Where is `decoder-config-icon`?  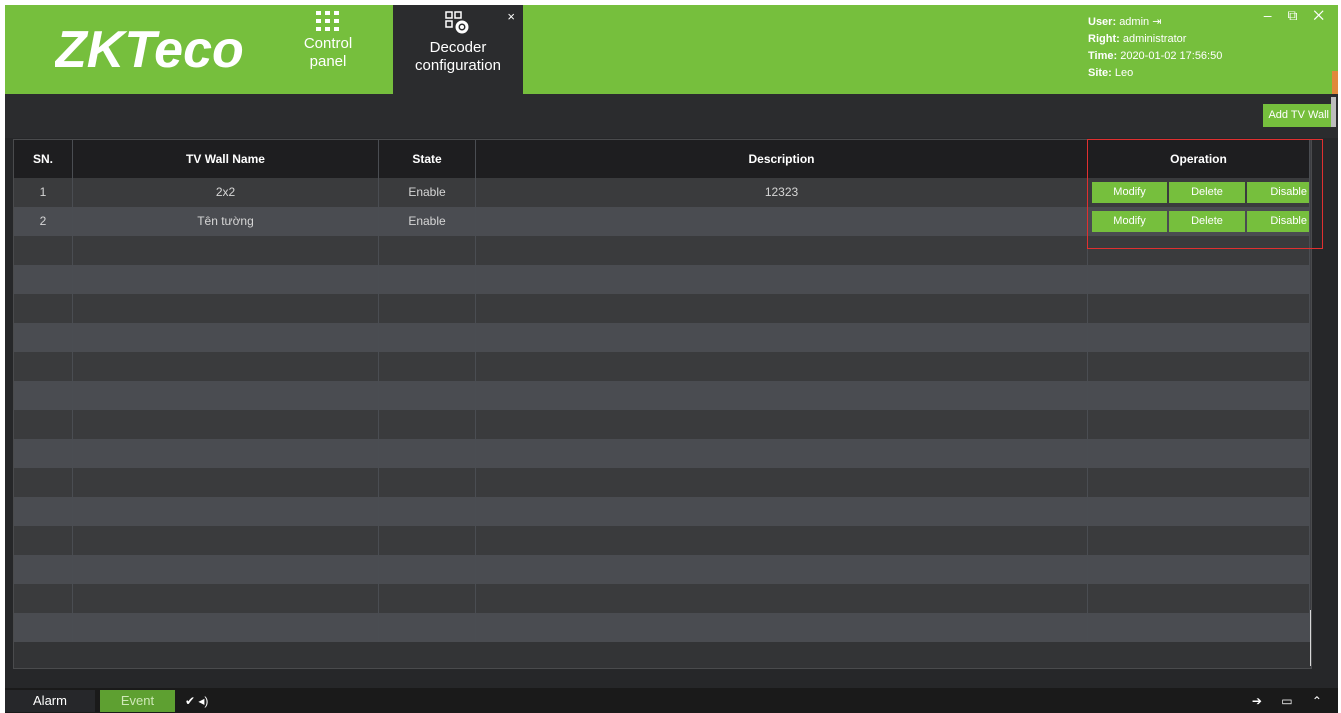
decoder-config-icon is located at coordinates (457, 22).